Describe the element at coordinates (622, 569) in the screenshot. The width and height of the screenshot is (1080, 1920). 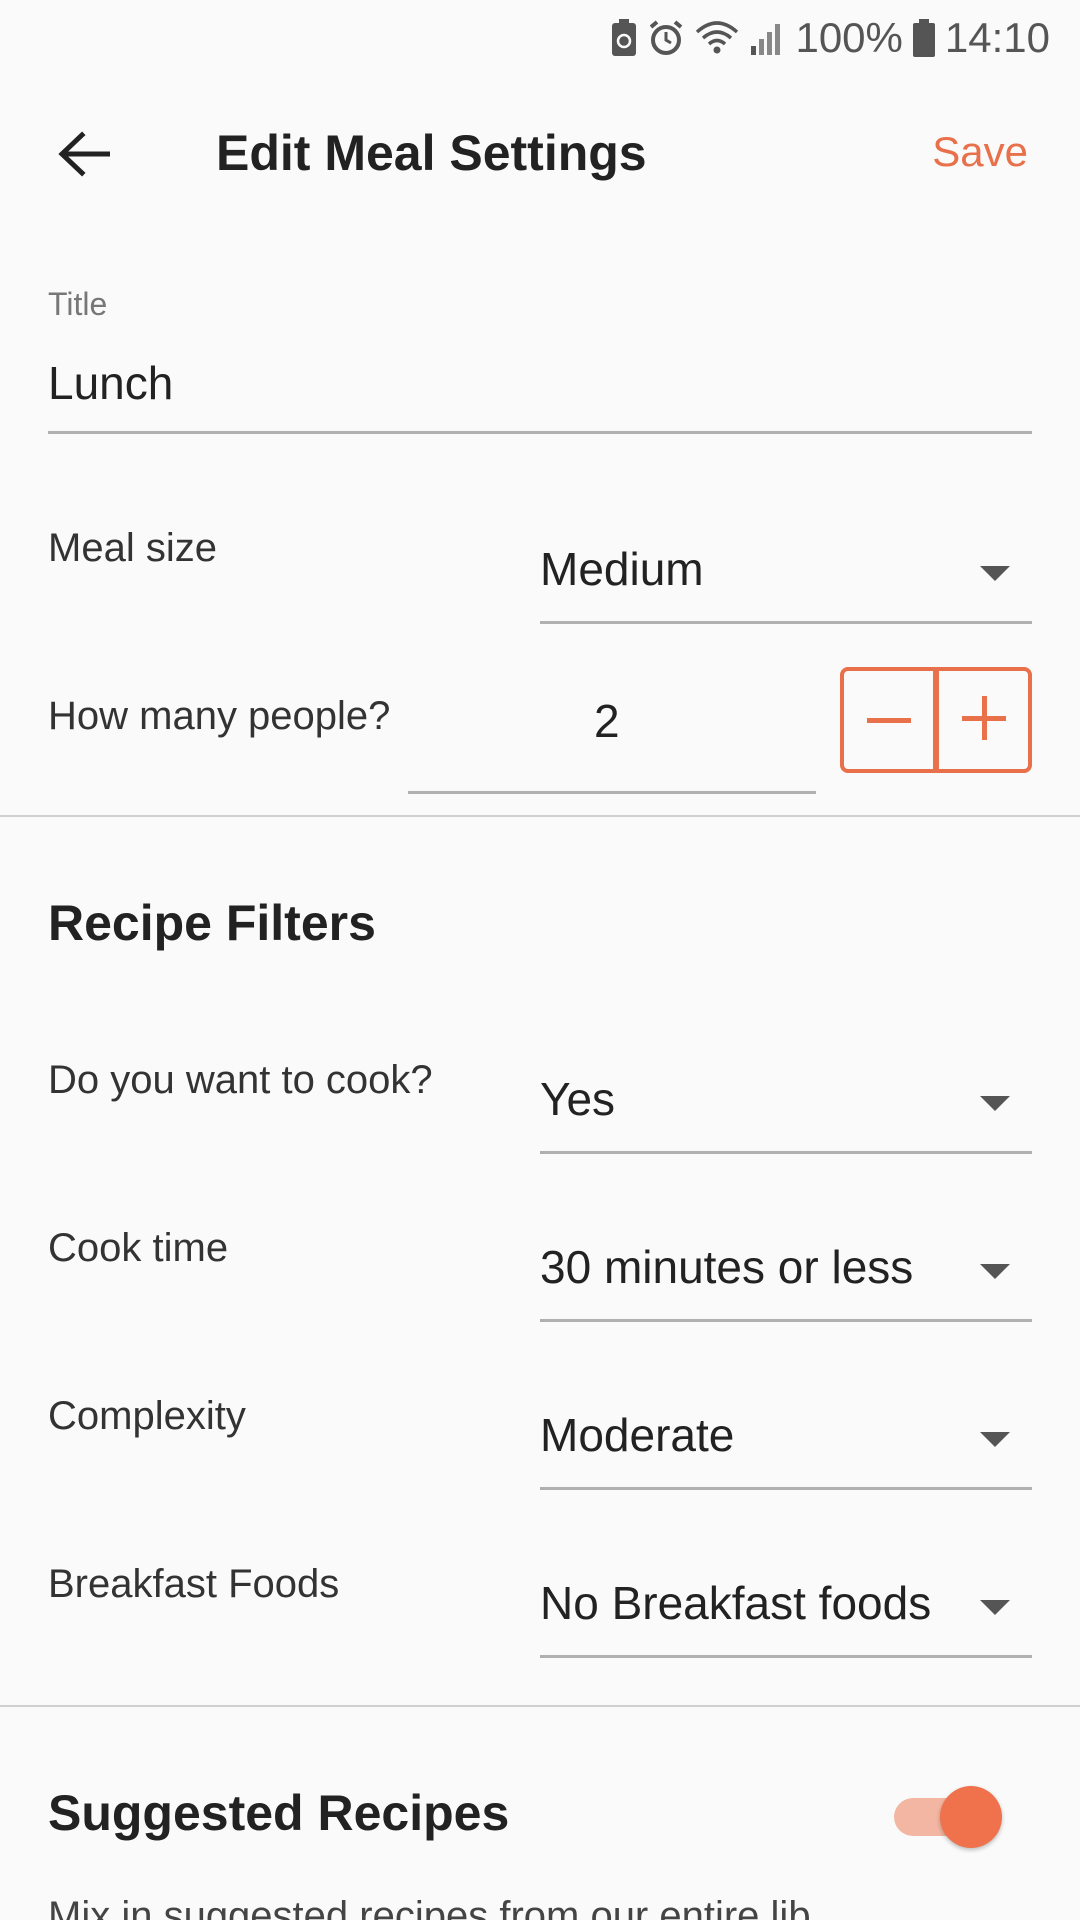
I see `meal-size-value: Medium` at that location.